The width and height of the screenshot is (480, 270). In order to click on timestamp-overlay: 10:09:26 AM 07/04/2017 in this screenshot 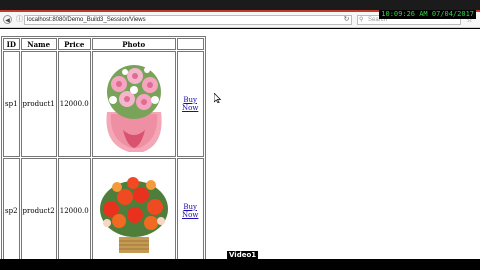, I will do `click(427, 14)`.